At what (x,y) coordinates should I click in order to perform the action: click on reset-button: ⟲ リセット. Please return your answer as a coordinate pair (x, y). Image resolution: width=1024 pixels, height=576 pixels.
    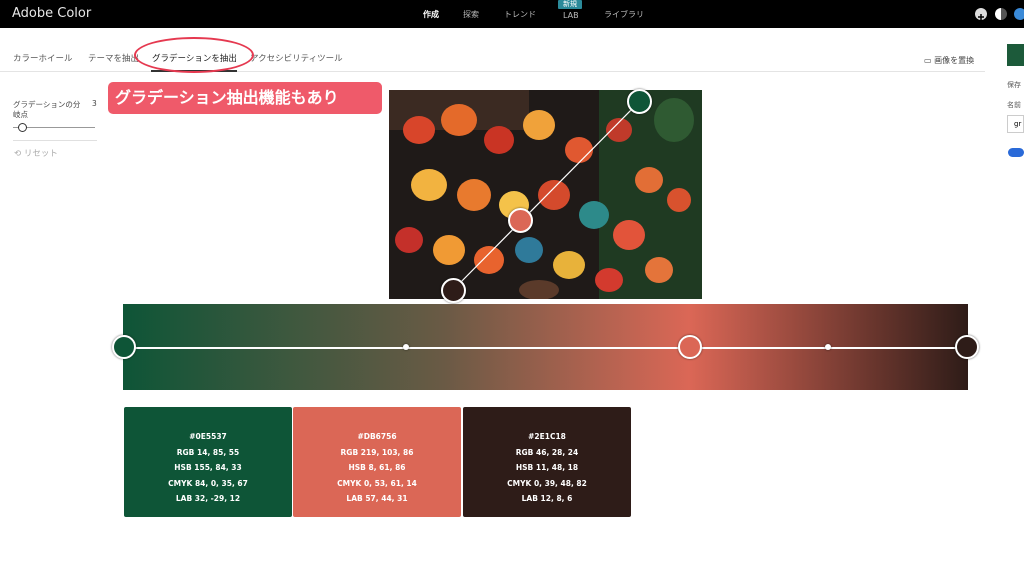
    Looking at the image, I should click on (36, 153).